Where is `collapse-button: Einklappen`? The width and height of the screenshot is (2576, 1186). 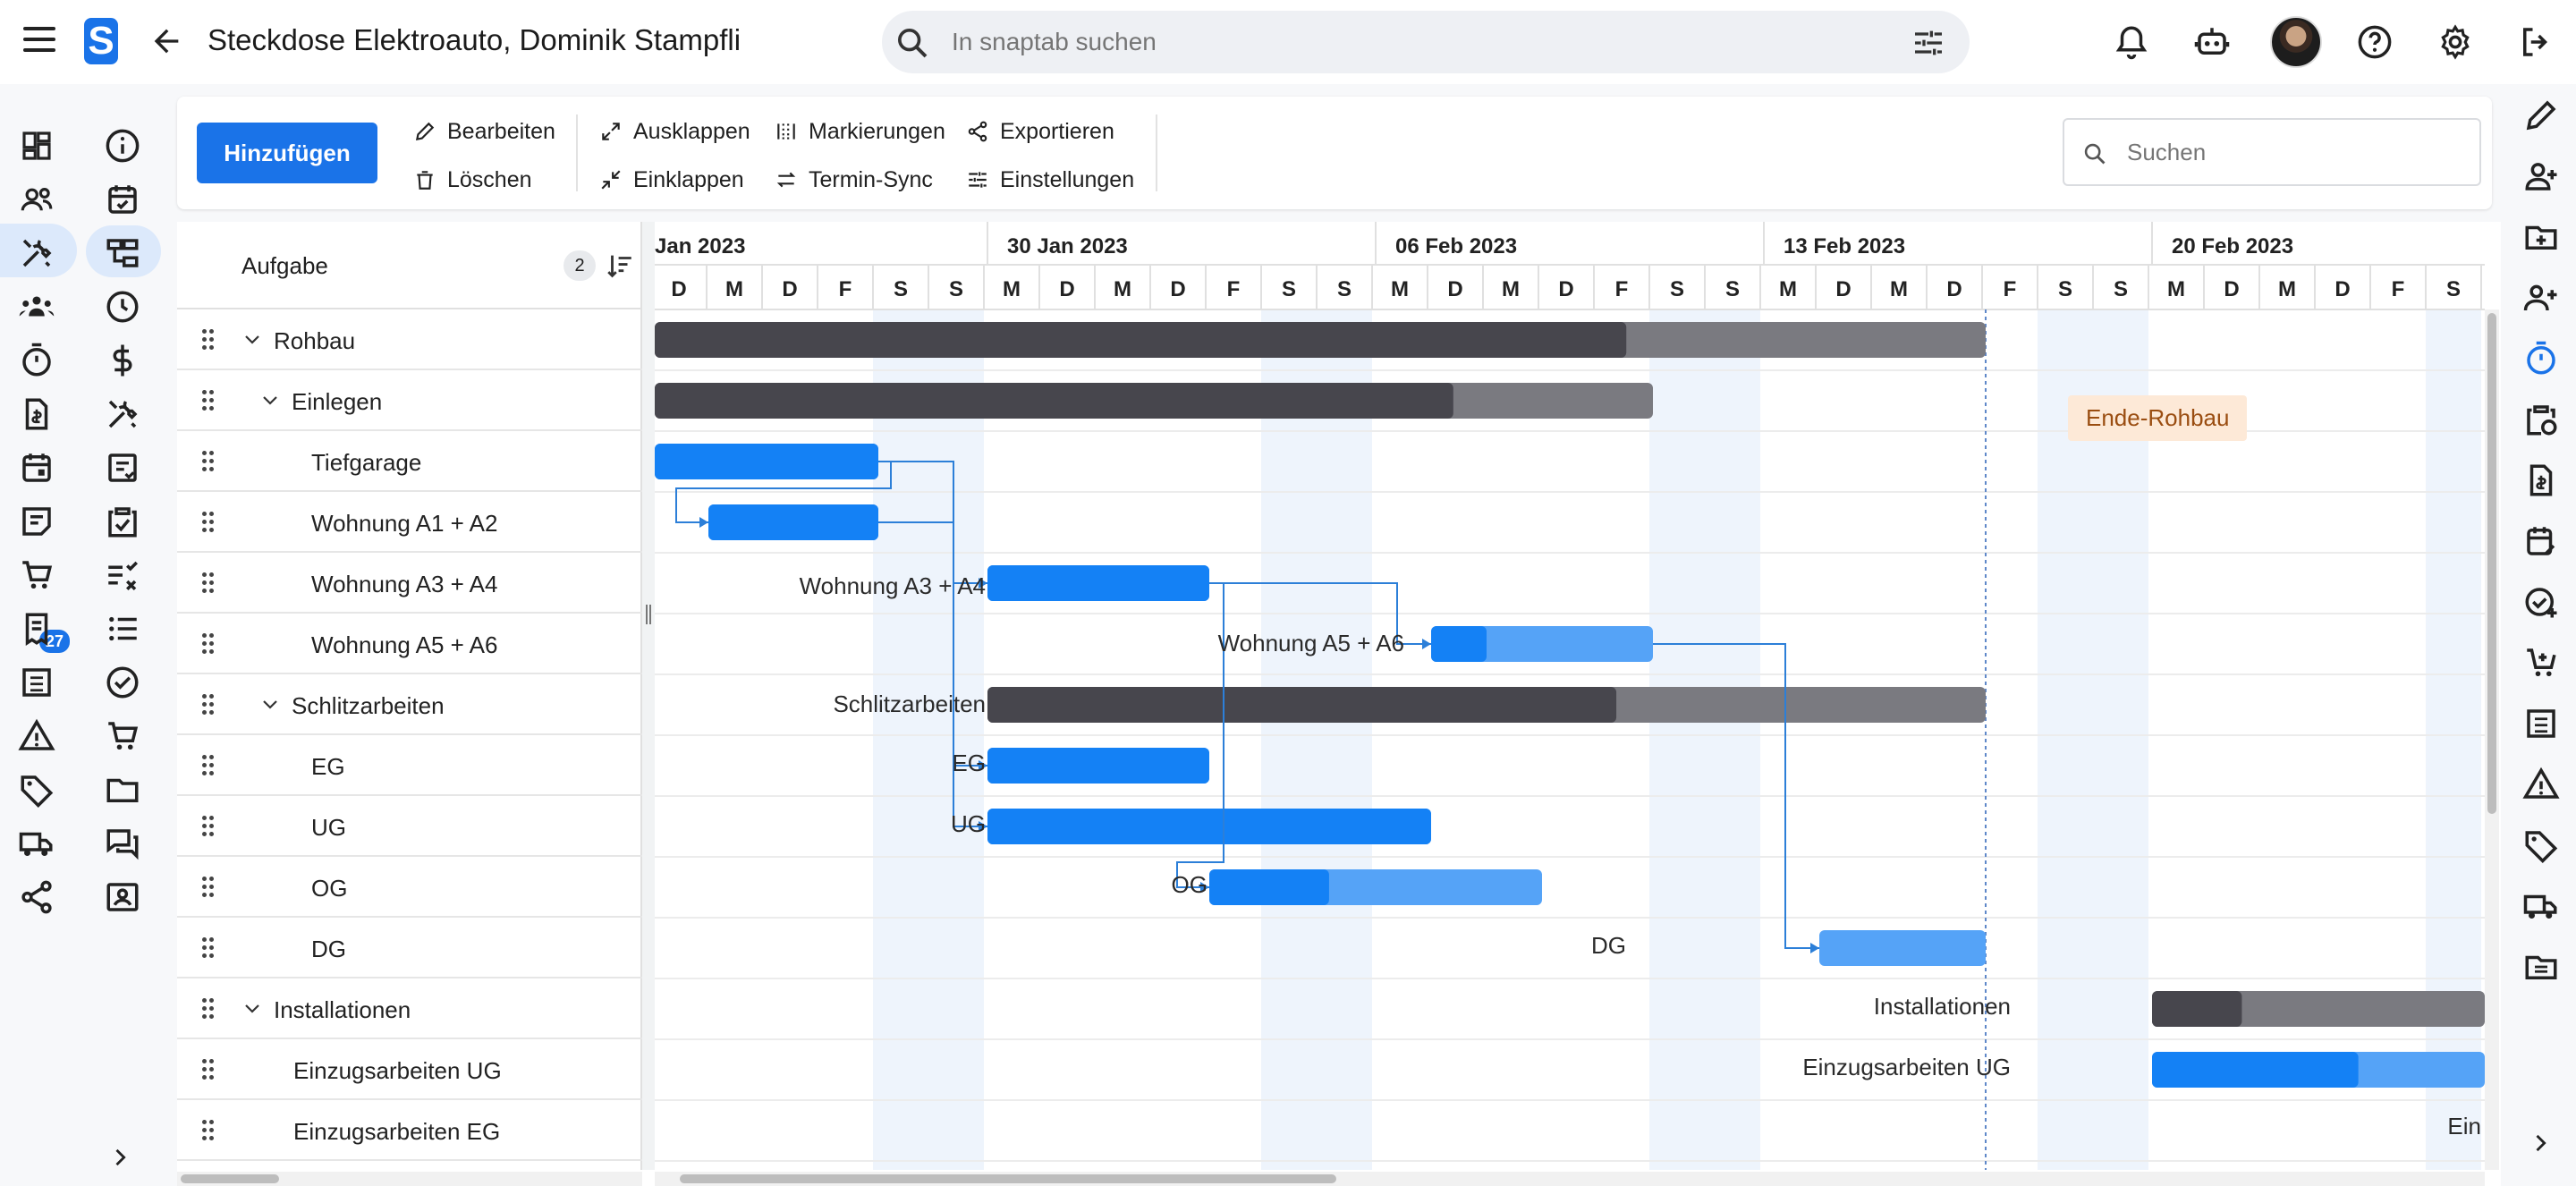 collapse-button: Einklappen is located at coordinates (671, 180).